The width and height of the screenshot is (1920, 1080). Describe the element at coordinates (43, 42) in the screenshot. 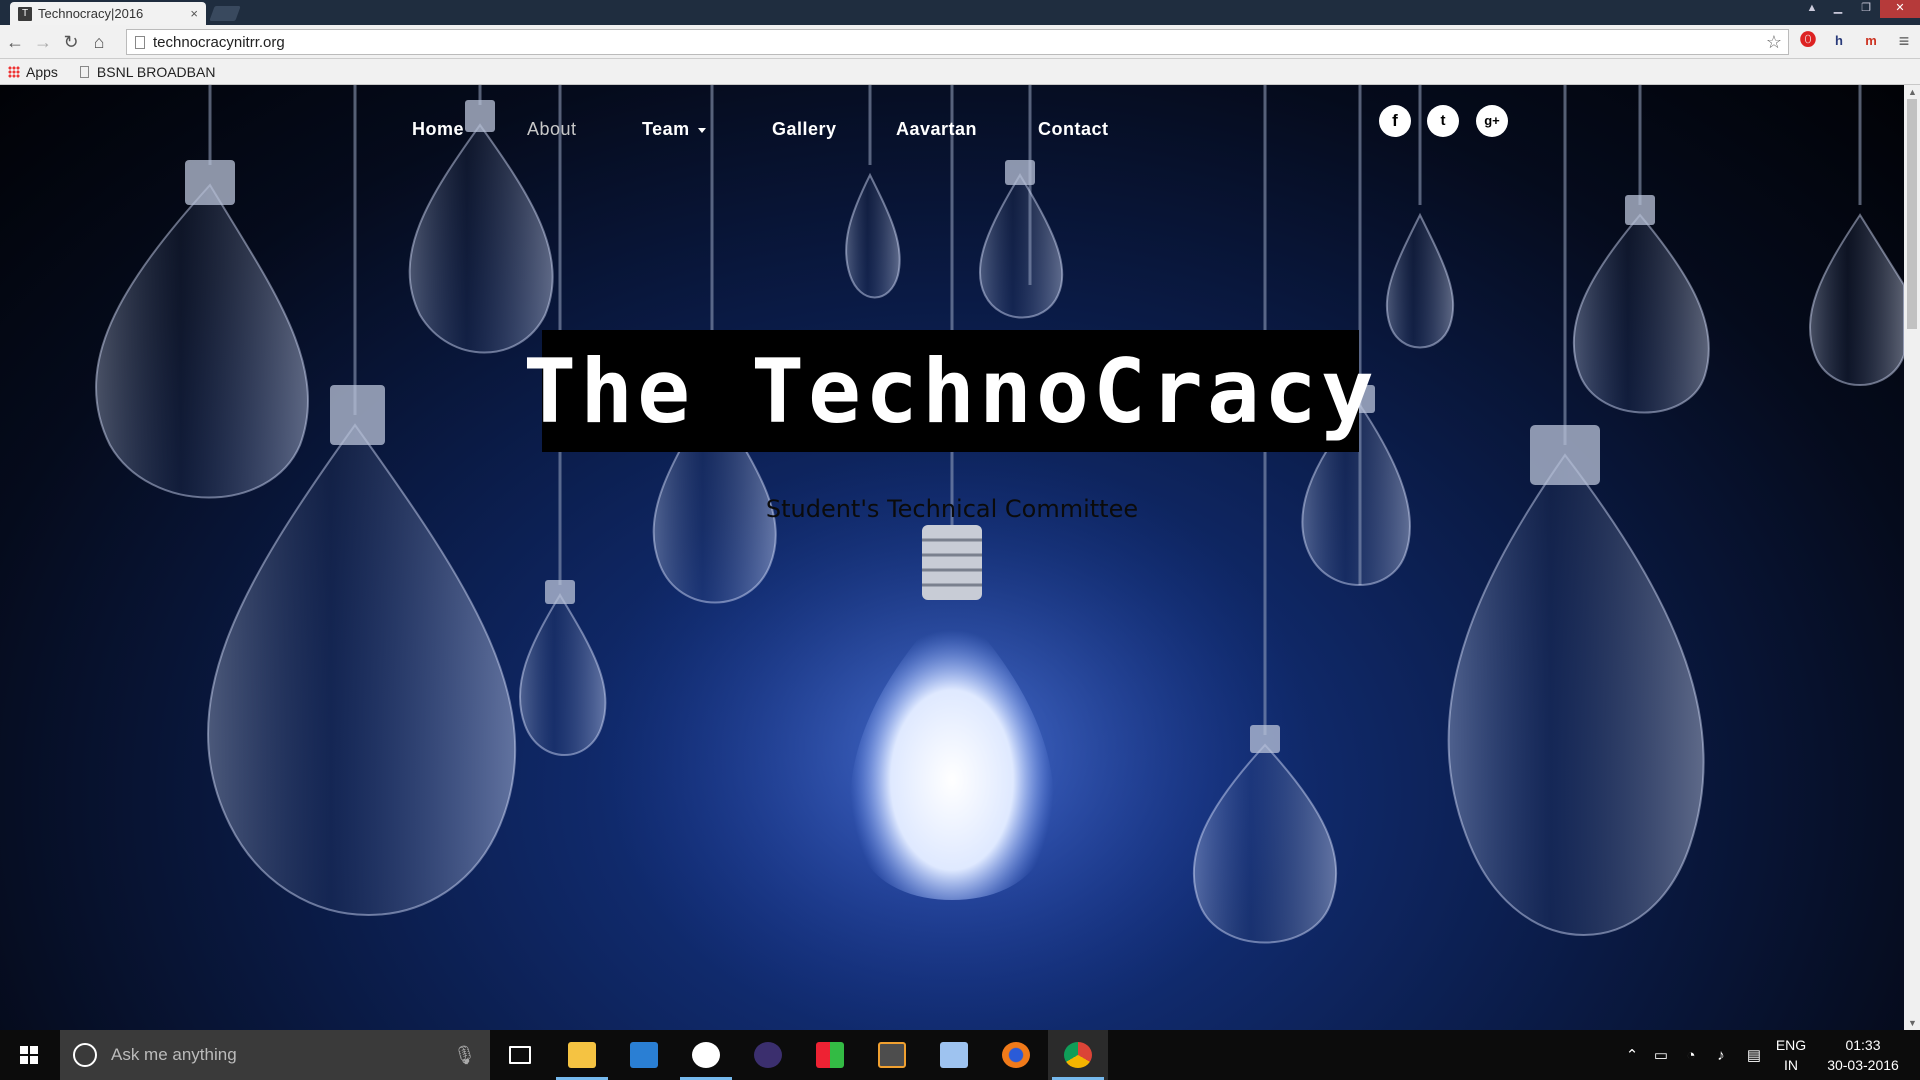

I see `forward-icon: →` at that location.